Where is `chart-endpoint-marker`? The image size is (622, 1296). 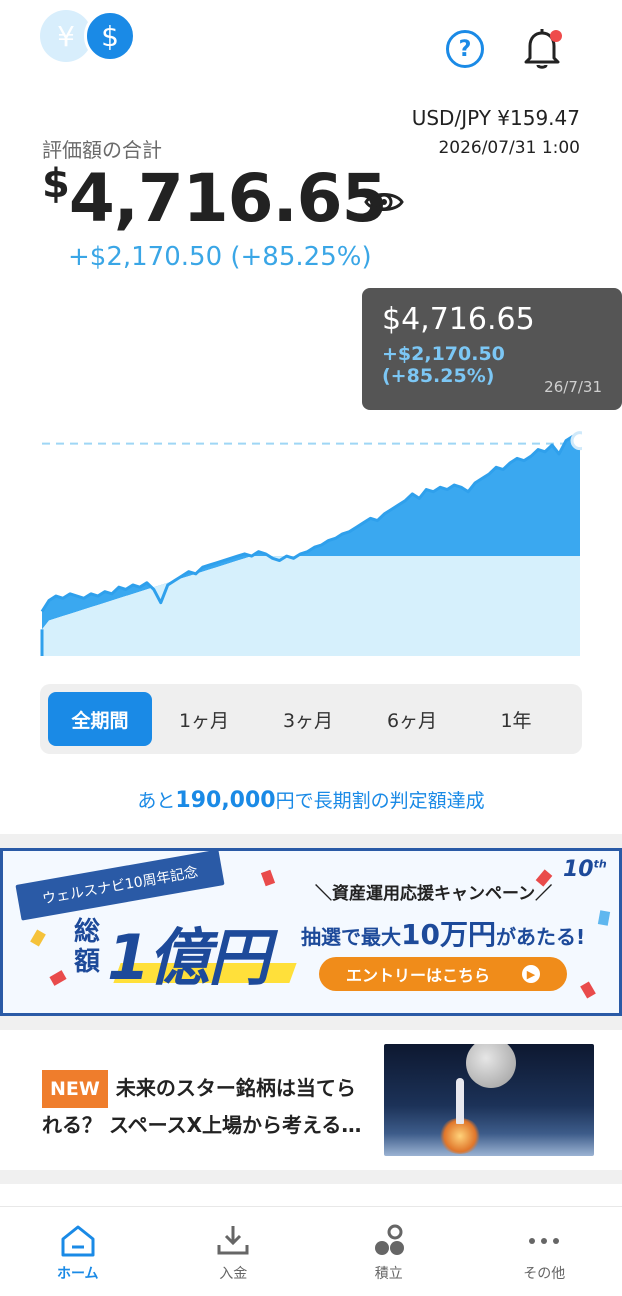
chart-endpoint-marker is located at coordinates (576, 441).